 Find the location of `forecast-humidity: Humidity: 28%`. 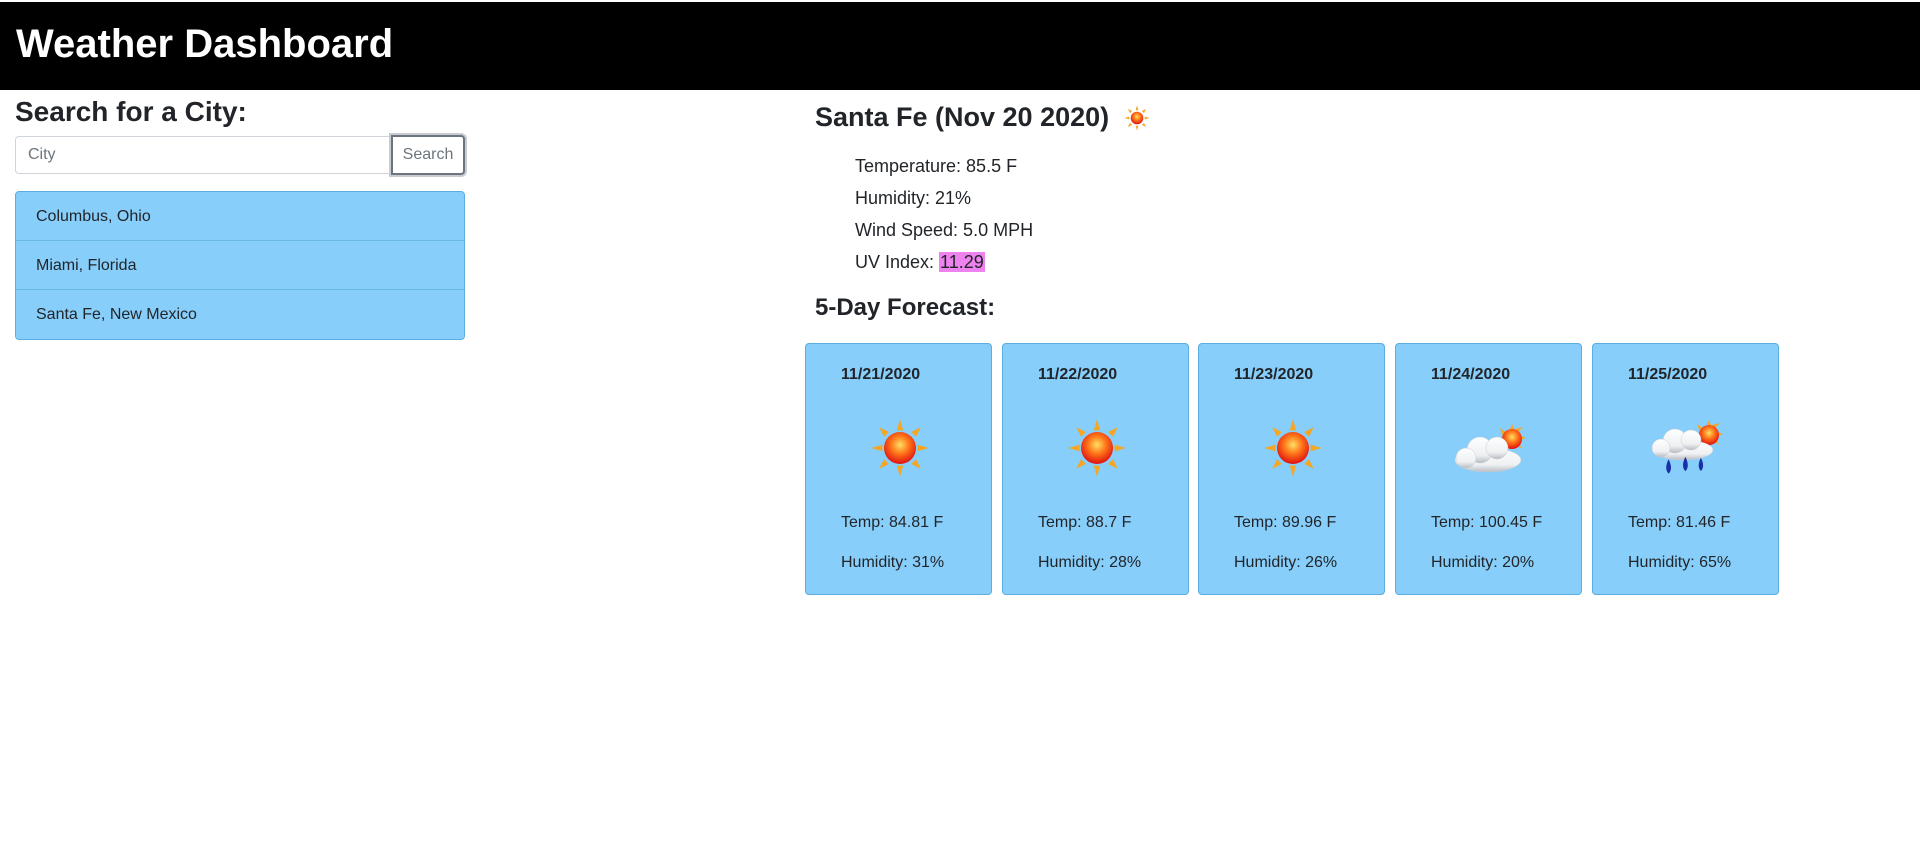

forecast-humidity: Humidity: 28% is located at coordinates (1090, 562).